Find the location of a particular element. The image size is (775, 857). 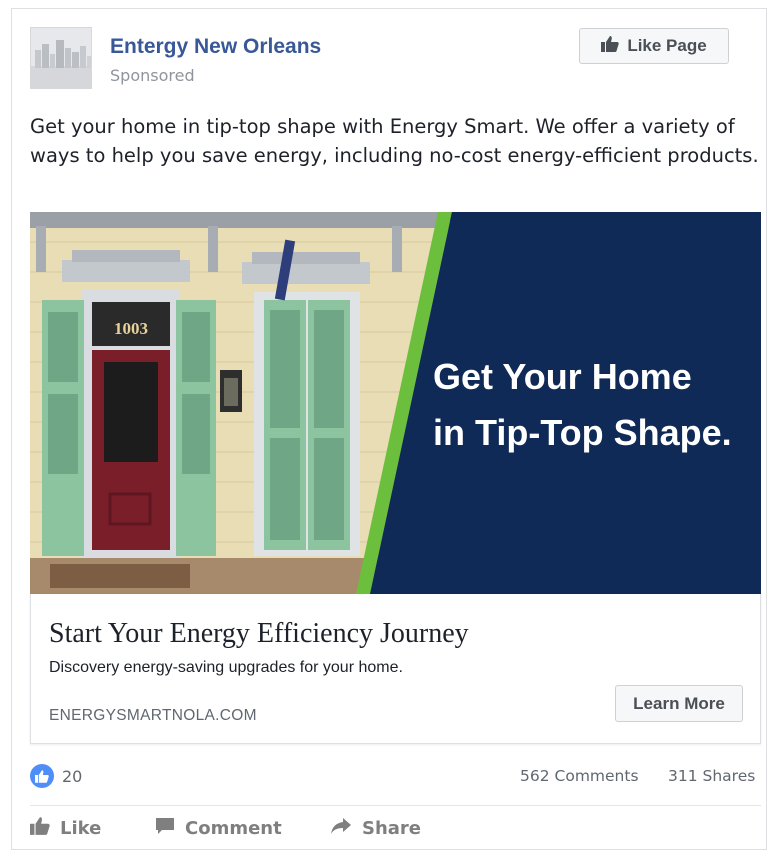

page-name-link: Entergy New Orleans is located at coordinates (215, 47).